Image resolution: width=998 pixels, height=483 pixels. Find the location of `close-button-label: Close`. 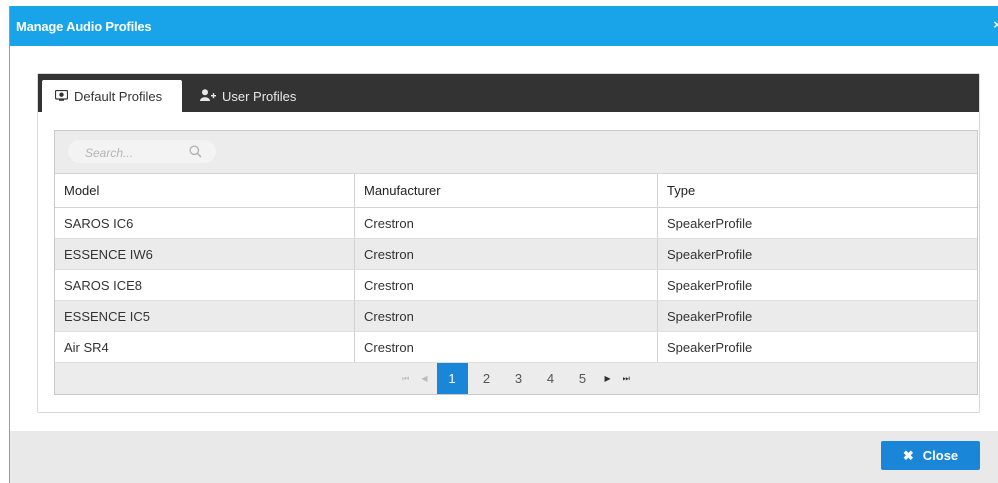

close-button-label: Close is located at coordinates (940, 455).